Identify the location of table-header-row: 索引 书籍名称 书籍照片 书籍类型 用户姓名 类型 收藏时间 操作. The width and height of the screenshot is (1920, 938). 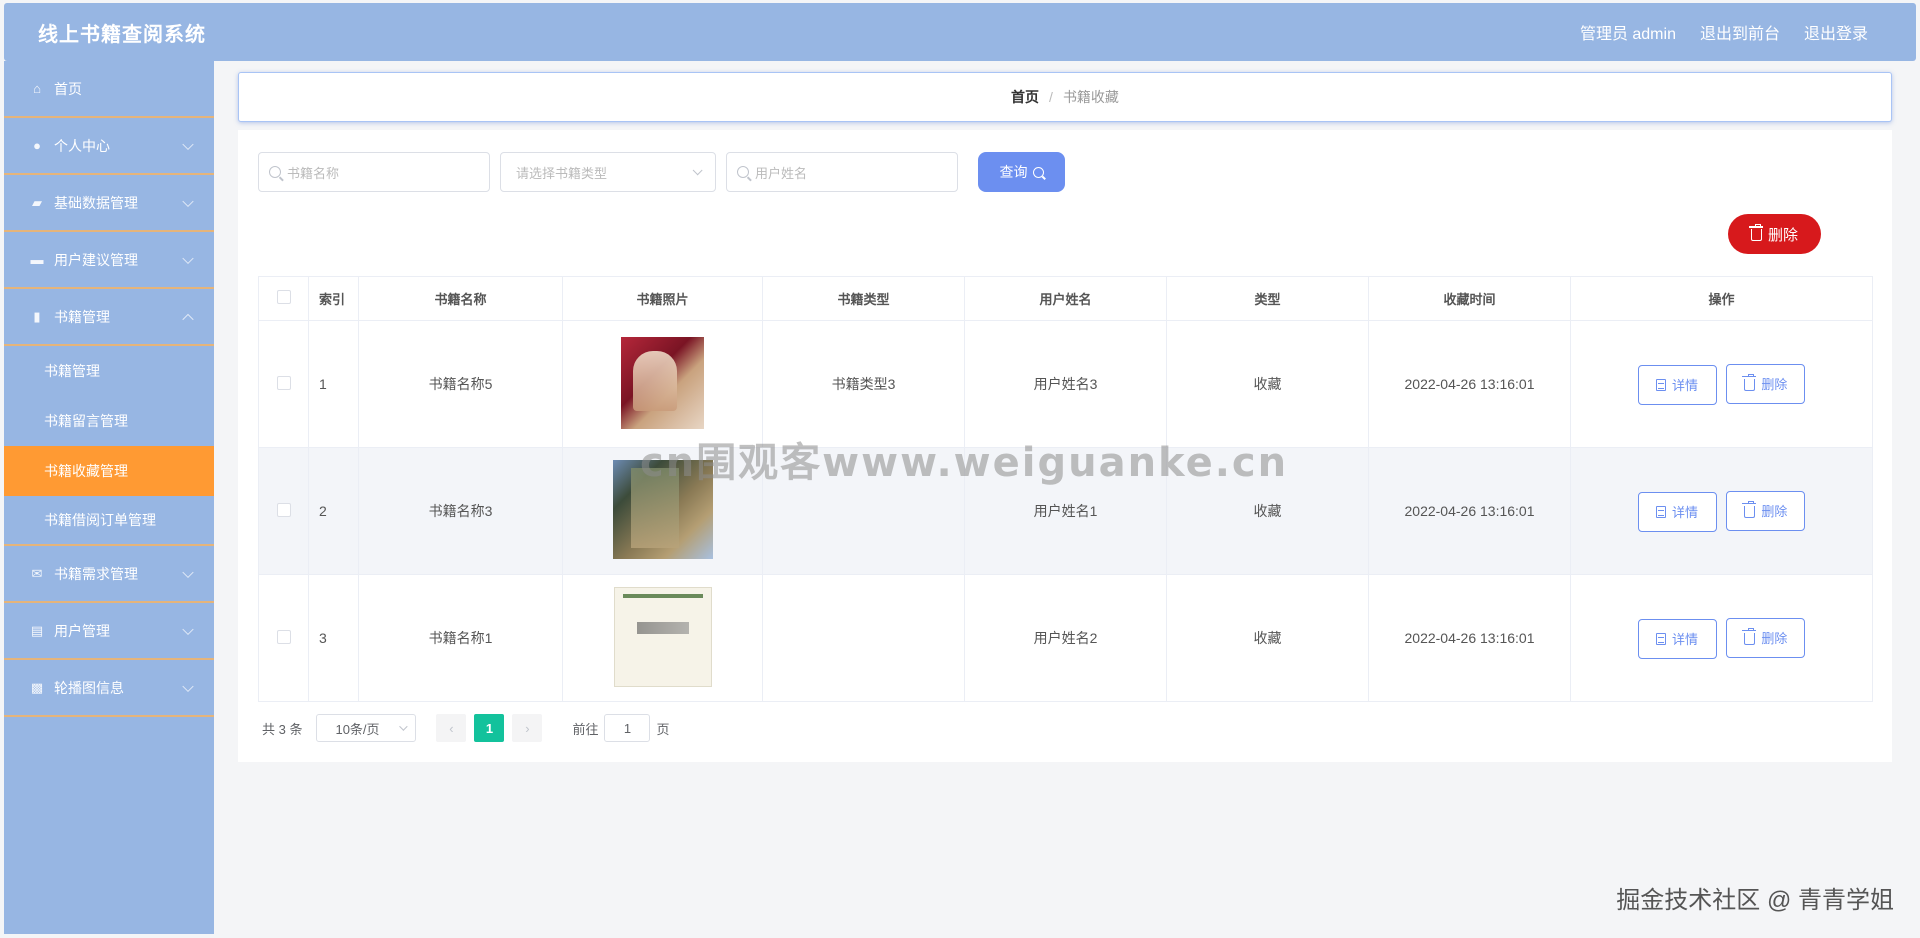
(1065, 298).